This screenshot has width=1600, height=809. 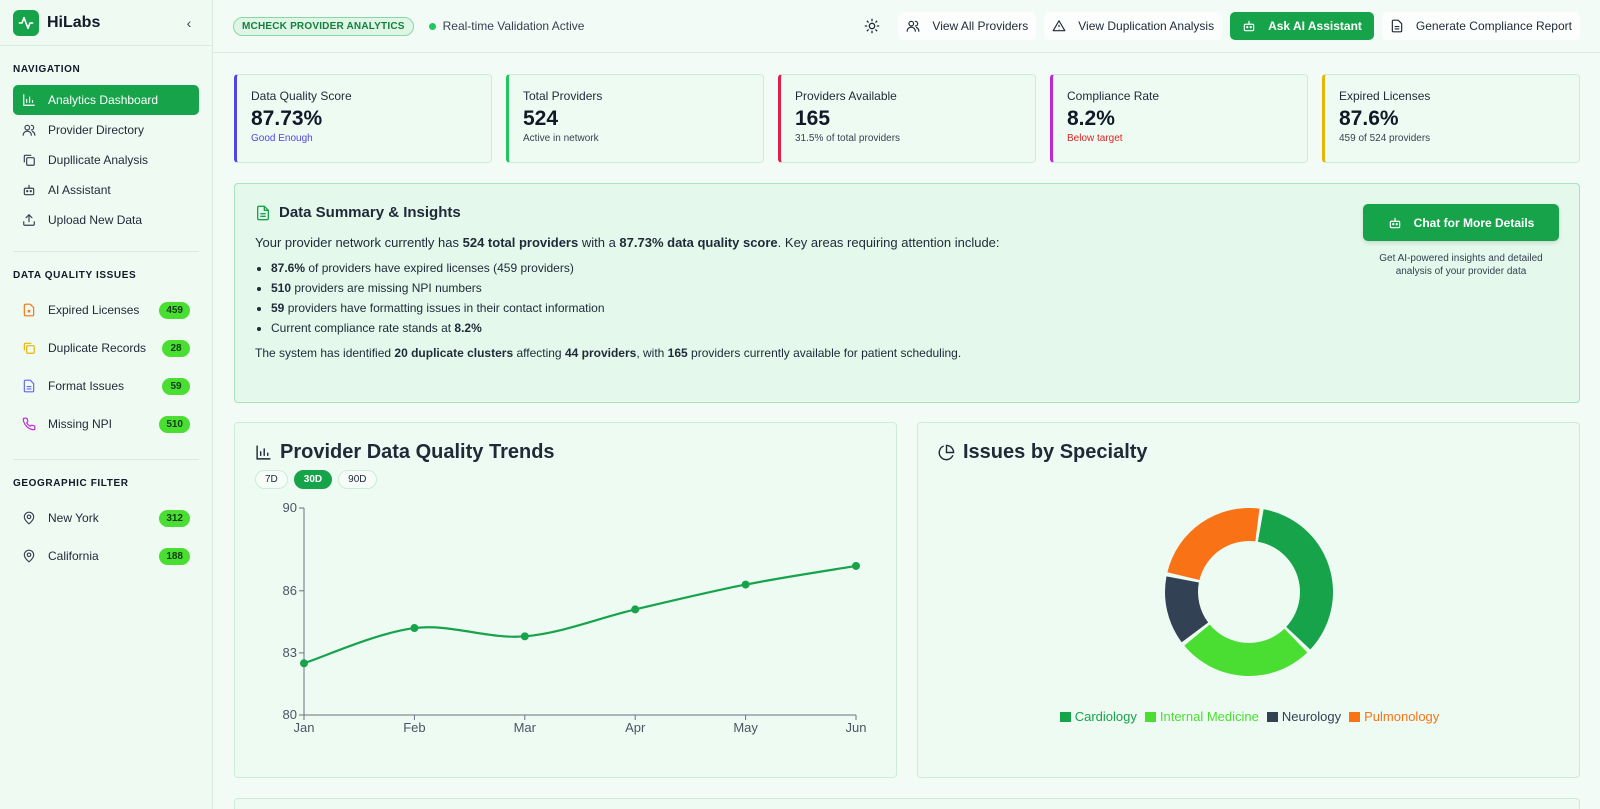 I want to click on view-all-providers-button: View All Providers, so click(x=967, y=26).